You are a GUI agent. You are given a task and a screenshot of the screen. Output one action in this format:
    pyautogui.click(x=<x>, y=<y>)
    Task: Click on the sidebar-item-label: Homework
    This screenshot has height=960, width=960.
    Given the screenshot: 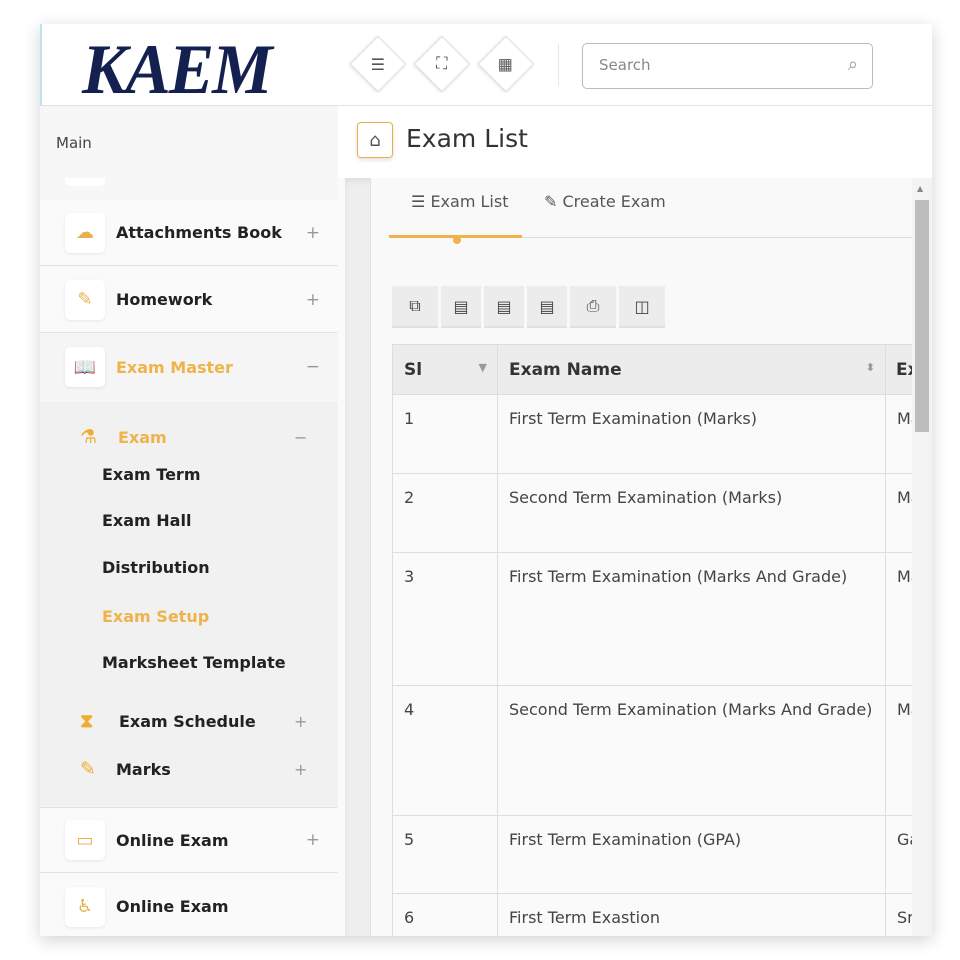 What is the action you would take?
    pyautogui.click(x=164, y=299)
    